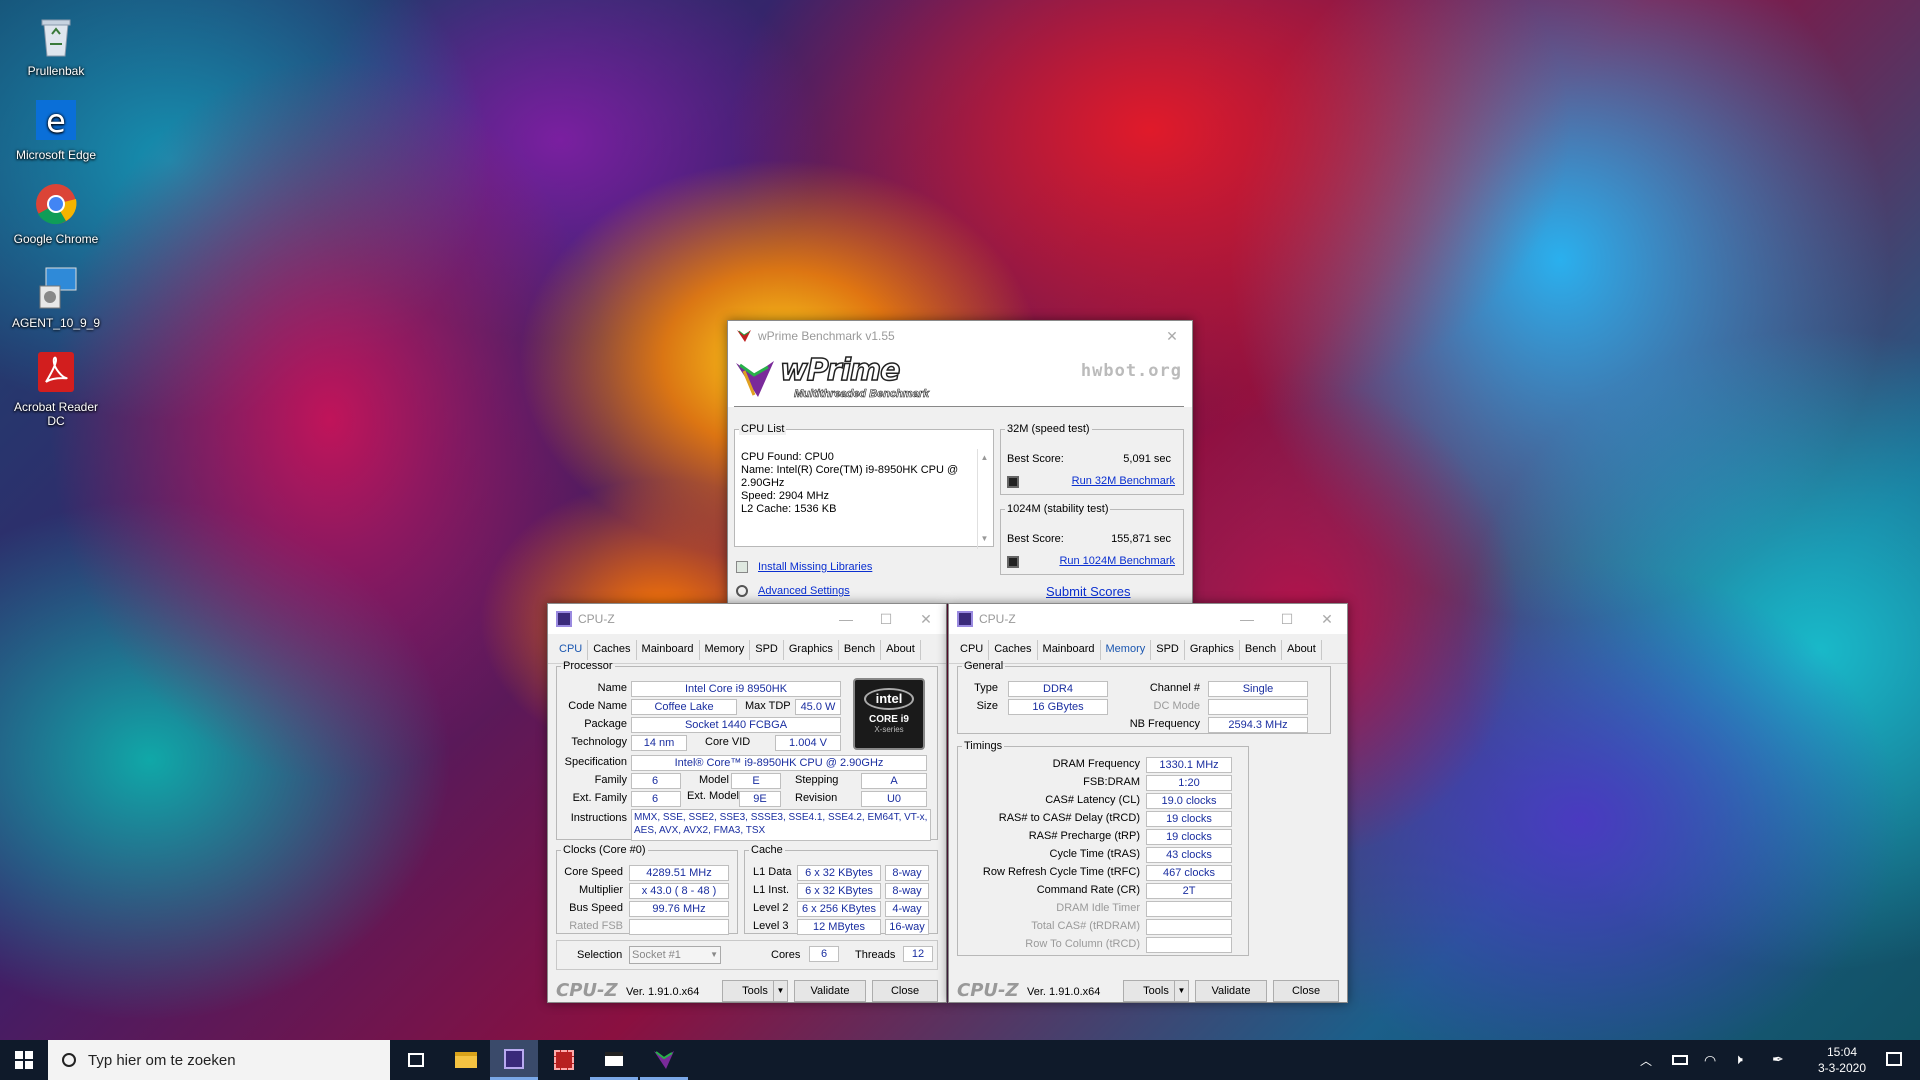 The height and width of the screenshot is (1080, 1920). Describe the element at coordinates (1738, 1059) in the screenshot. I see `volume-muted-icon: 🕨` at that location.